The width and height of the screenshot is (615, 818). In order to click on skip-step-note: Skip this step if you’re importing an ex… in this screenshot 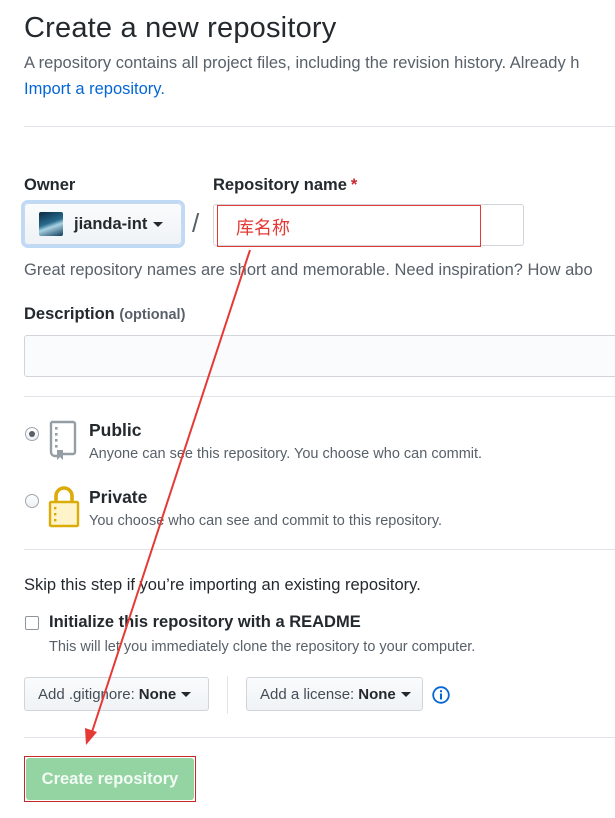, I will do `click(222, 585)`.